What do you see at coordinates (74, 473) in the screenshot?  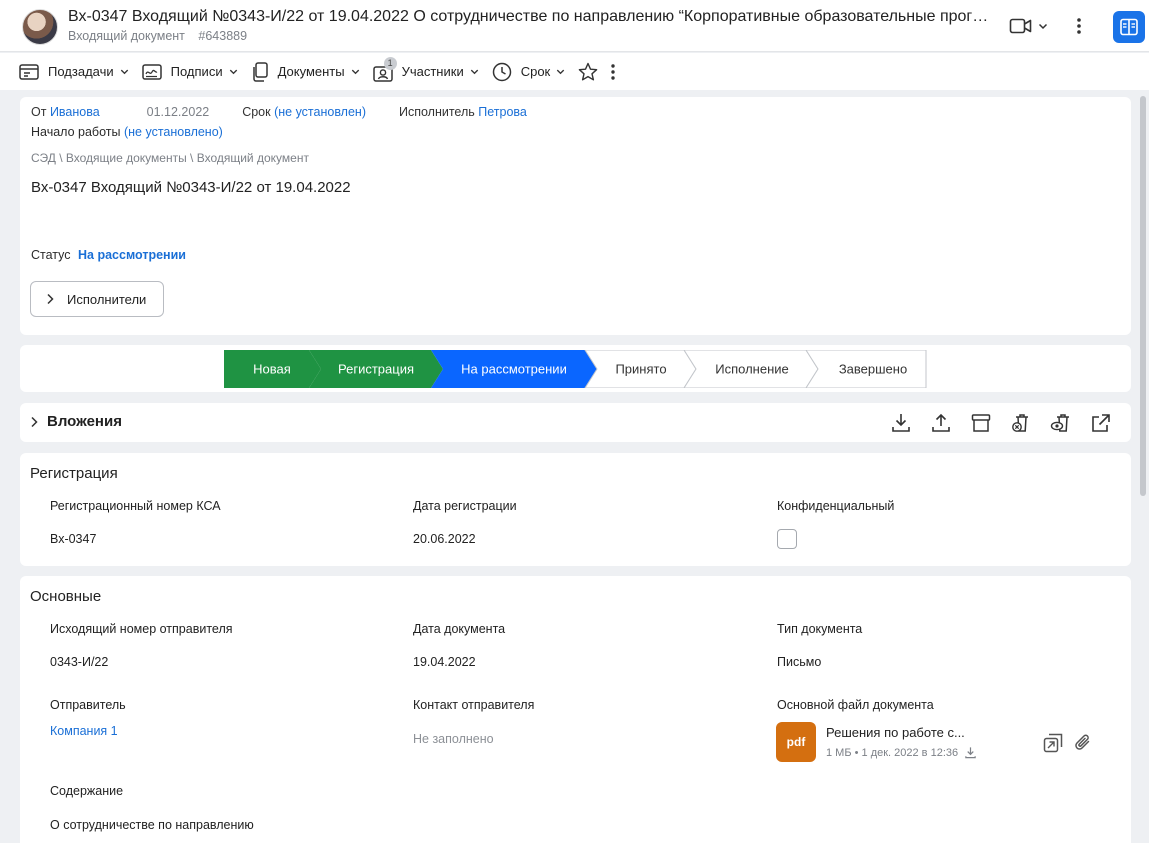 I see `registration-title: Регистрация` at bounding box center [74, 473].